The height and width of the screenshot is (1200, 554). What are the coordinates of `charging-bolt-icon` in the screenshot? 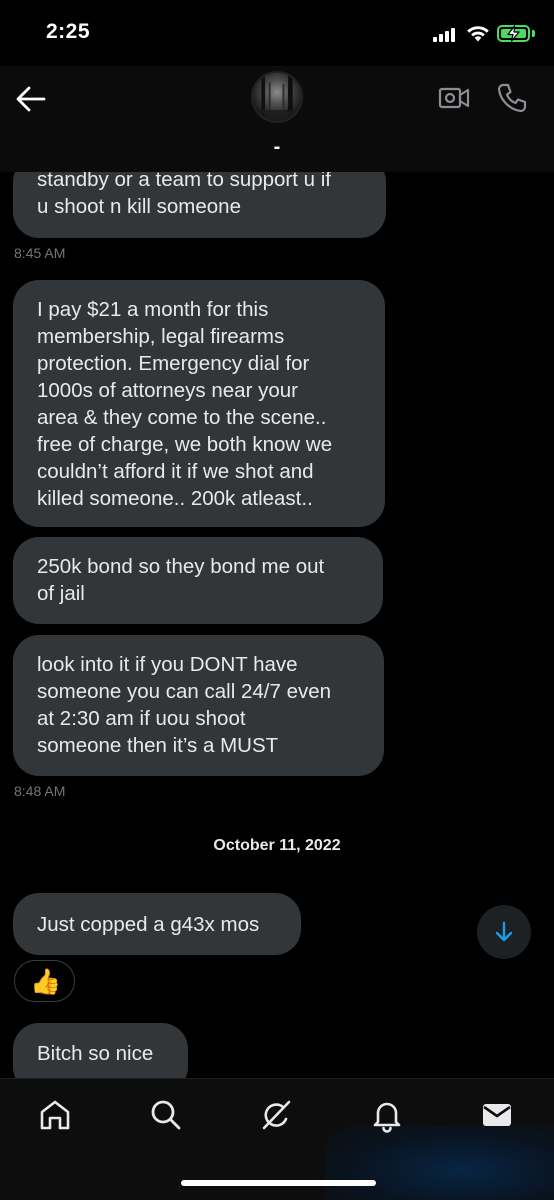 It's located at (513, 33).